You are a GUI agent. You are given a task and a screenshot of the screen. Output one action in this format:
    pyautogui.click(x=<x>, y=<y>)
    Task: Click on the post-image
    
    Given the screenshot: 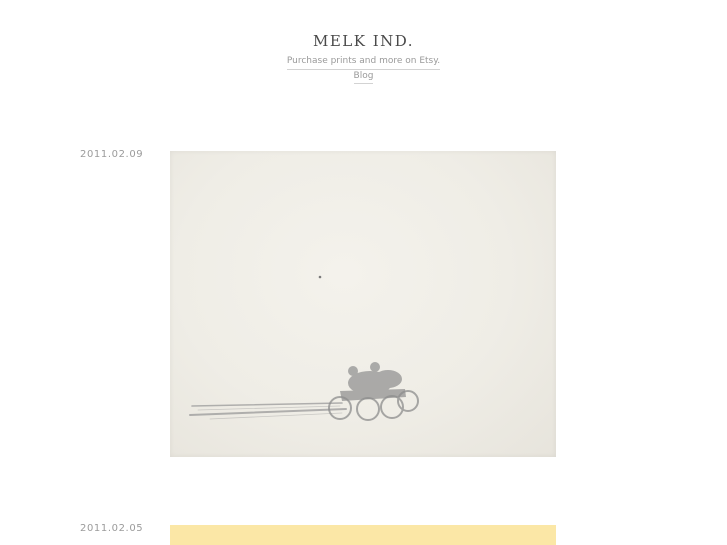 What is the action you would take?
    pyautogui.click(x=363, y=535)
    